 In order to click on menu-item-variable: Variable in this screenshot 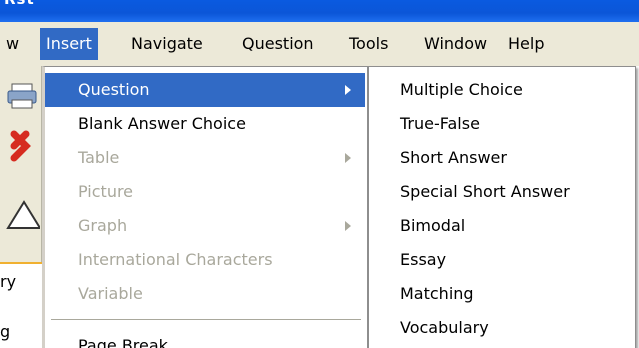, I will do `click(205, 294)`.